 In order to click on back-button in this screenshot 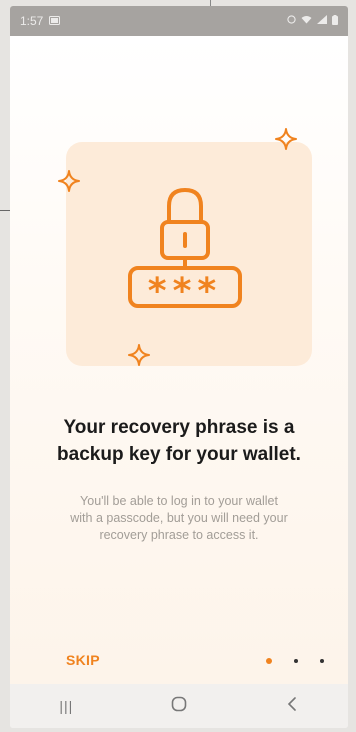, I will do `click(292, 706)`.